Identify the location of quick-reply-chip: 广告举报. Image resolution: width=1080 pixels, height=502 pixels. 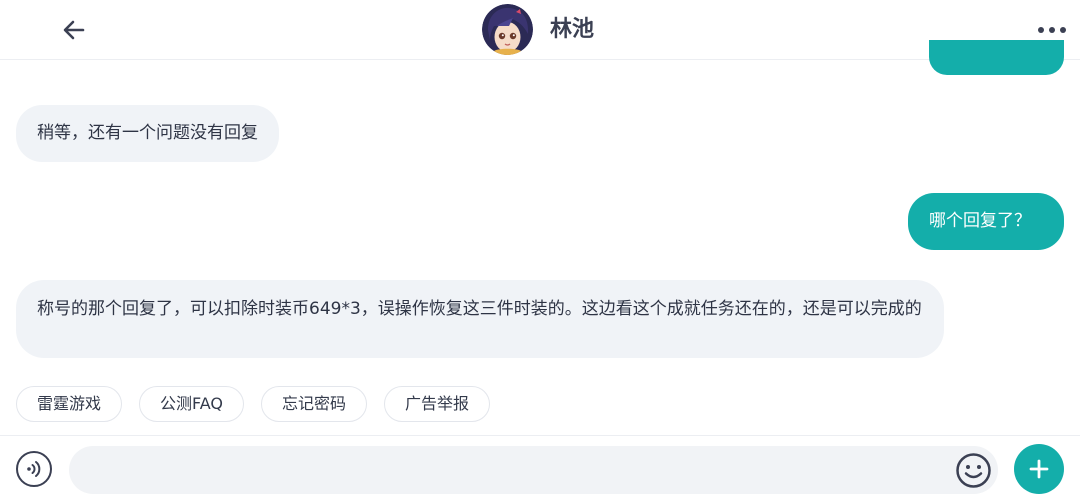
(437, 404).